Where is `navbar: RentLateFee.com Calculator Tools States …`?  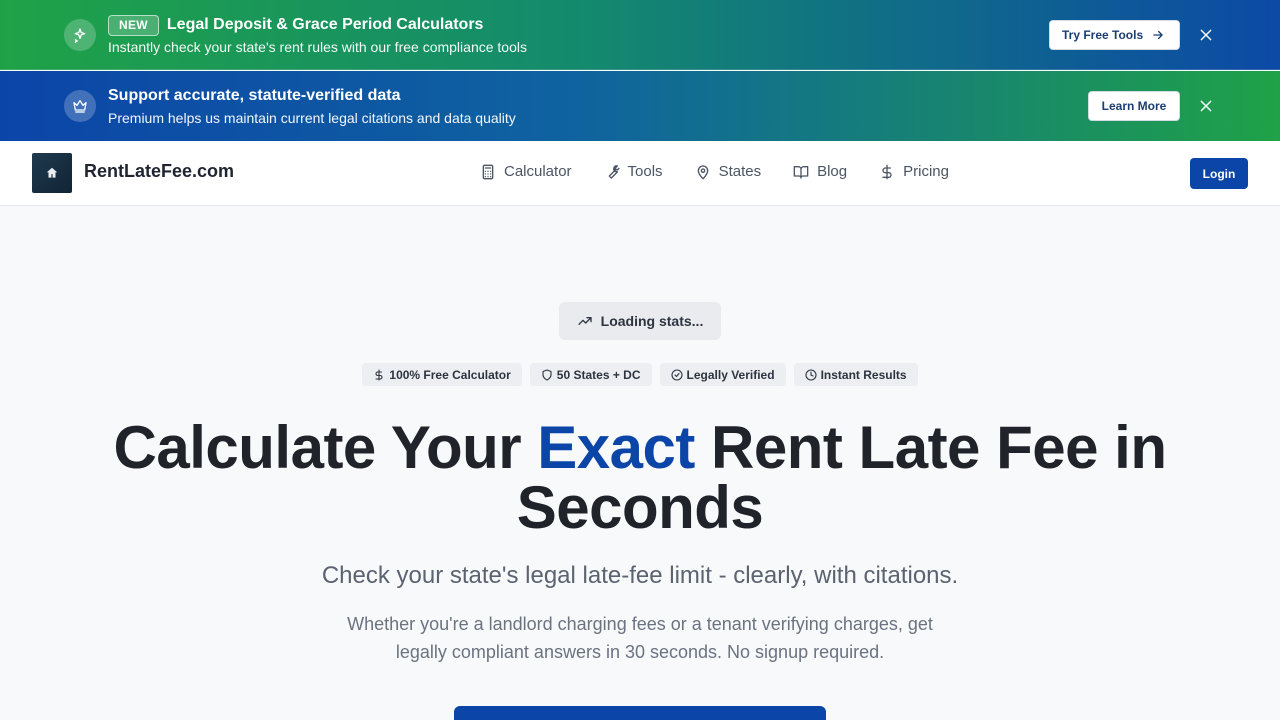 navbar: RentLateFee.com Calculator Tools States … is located at coordinates (640, 173).